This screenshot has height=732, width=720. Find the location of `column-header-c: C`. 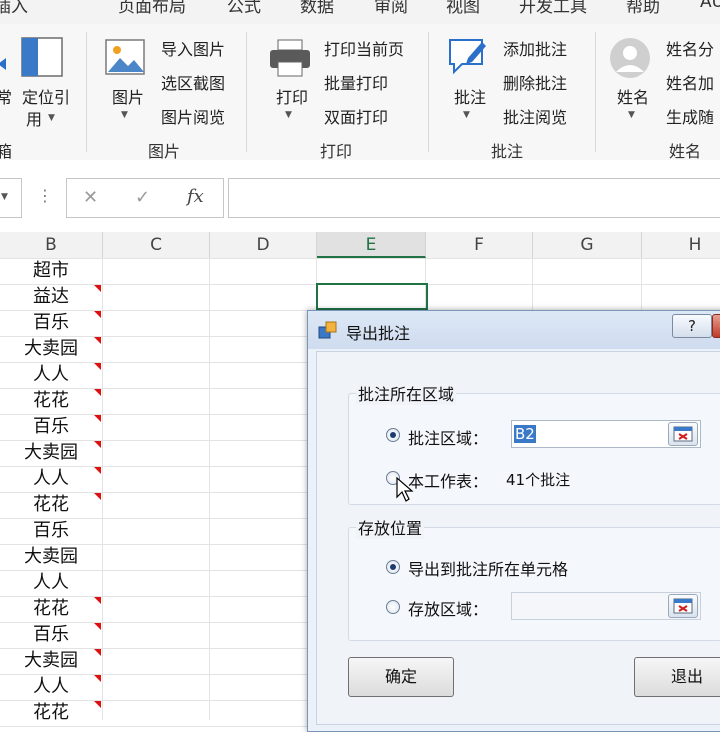

column-header-c: C is located at coordinates (156, 245).